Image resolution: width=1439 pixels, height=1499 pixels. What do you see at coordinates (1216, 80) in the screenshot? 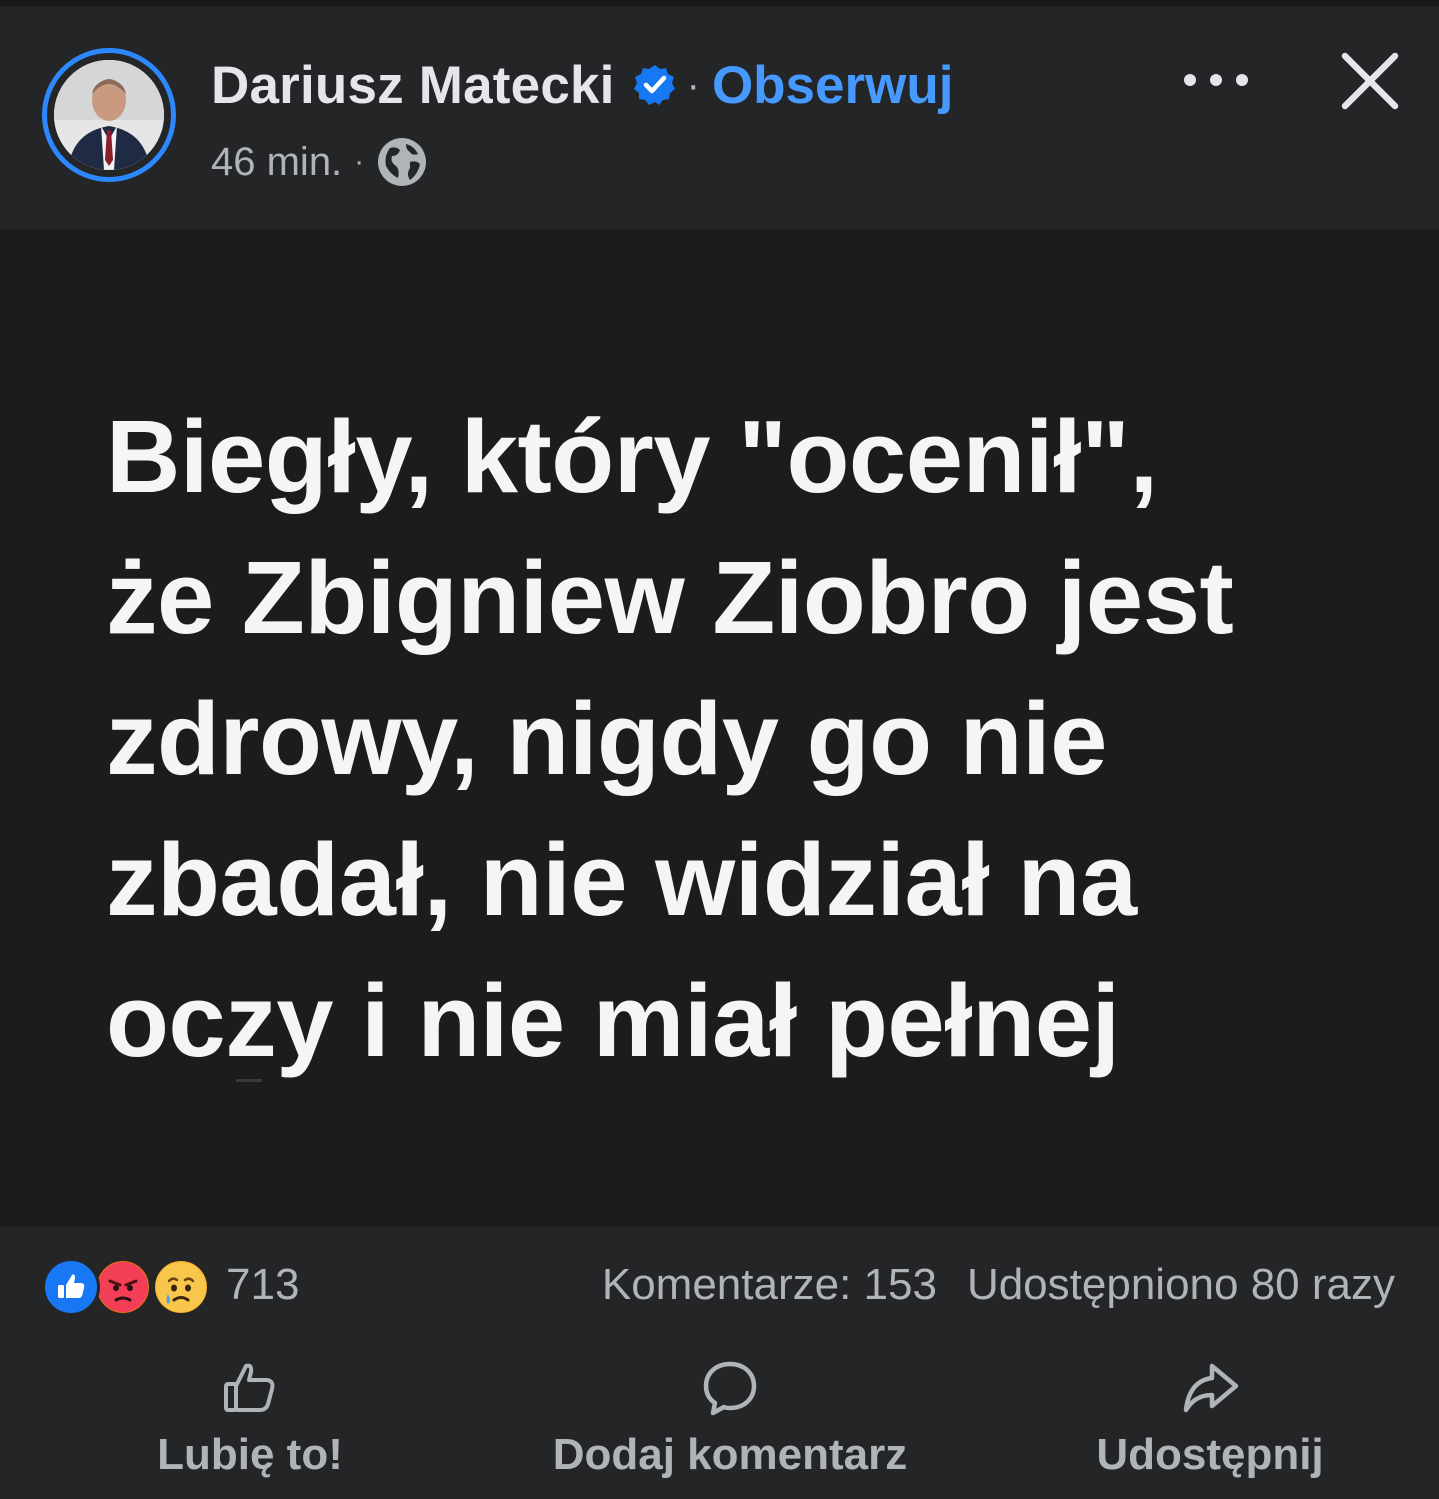
I see `more-options-icon` at bounding box center [1216, 80].